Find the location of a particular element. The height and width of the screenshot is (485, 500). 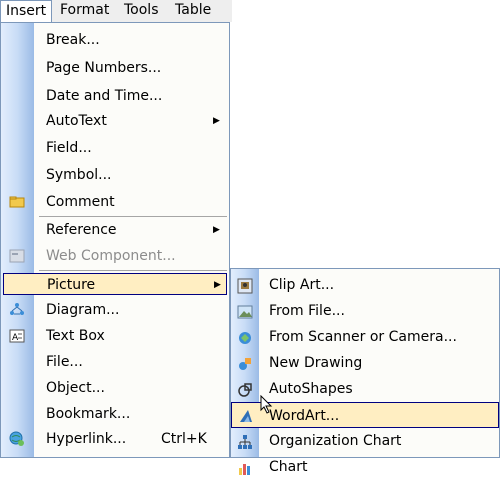

web-component-icon is located at coordinates (17, 256).